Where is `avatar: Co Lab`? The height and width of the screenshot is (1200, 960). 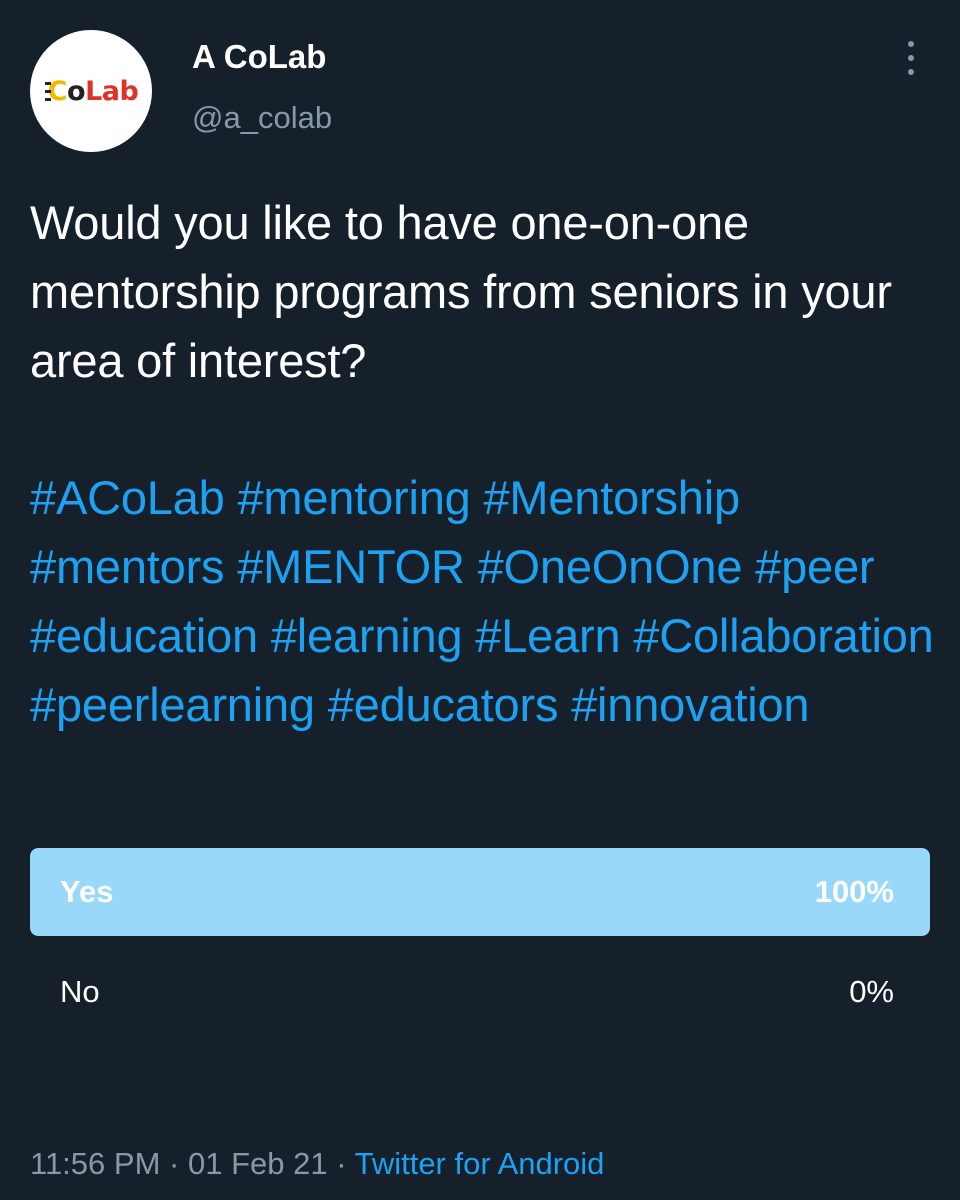 avatar: Co Lab is located at coordinates (91, 91).